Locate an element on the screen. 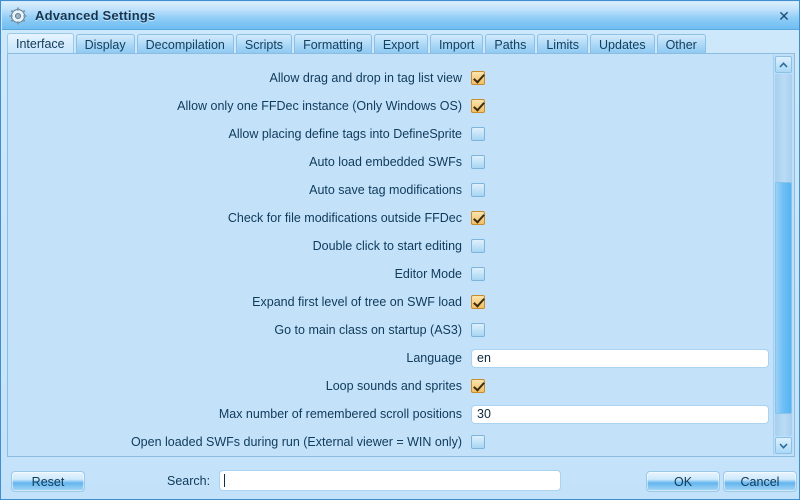 This screenshot has width=800, height=500. setting-label: Editor Mode is located at coordinates (428, 274).